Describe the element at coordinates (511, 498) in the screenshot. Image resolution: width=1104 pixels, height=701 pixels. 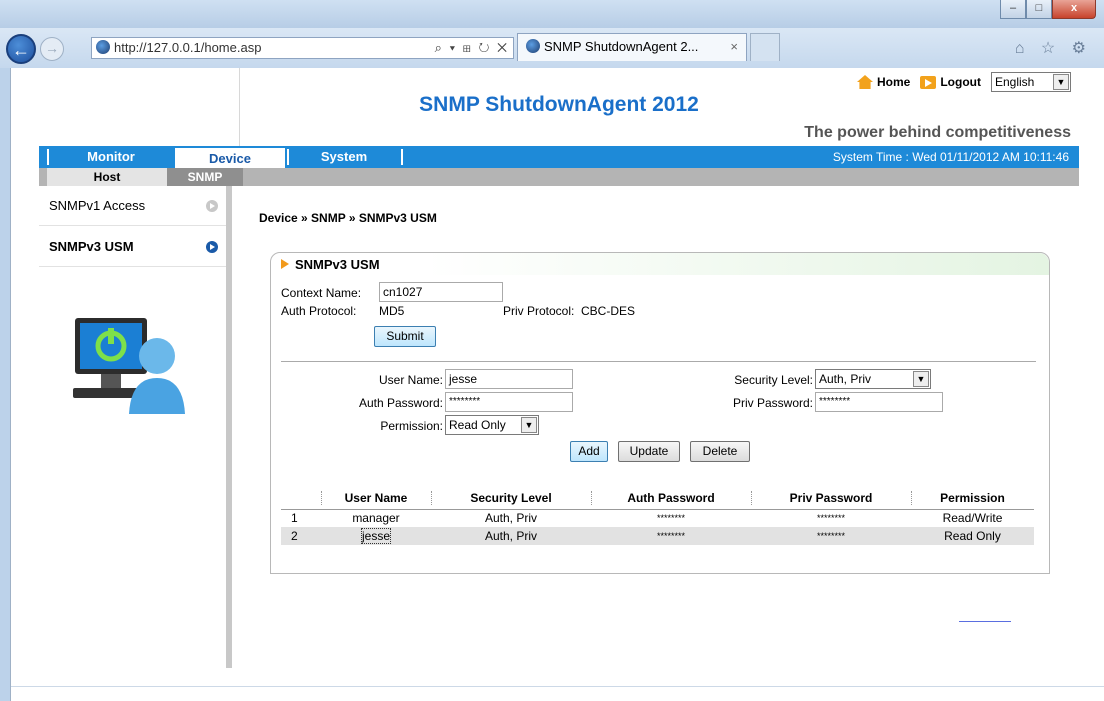
I see `col-header-security-level: Security Level` at that location.